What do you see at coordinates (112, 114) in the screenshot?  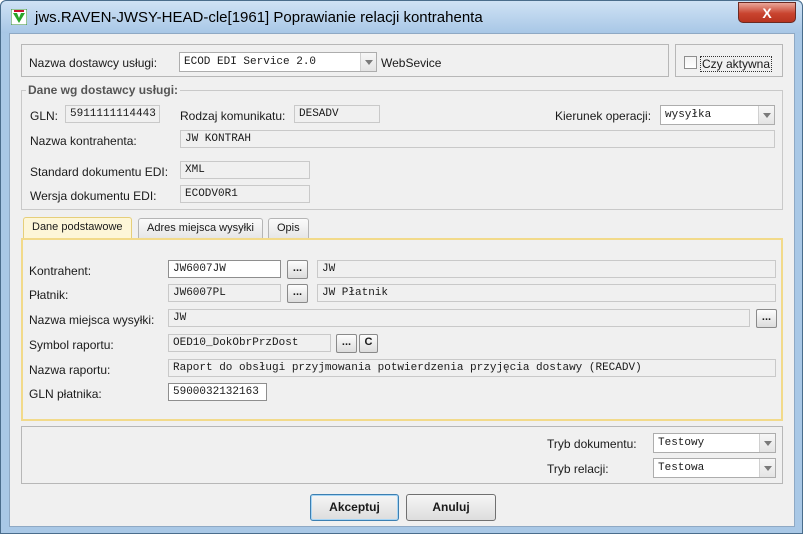 I see `gln-field: 5911111114443` at bounding box center [112, 114].